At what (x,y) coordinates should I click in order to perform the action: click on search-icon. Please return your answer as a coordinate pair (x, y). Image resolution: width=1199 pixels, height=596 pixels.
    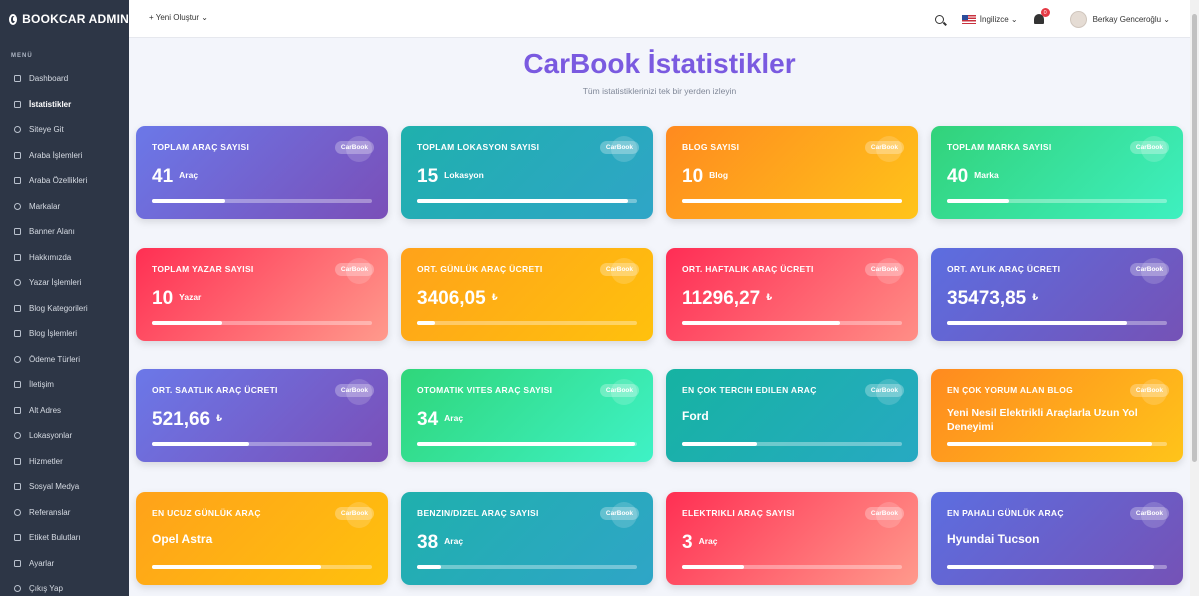
    Looking at the image, I should click on (939, 19).